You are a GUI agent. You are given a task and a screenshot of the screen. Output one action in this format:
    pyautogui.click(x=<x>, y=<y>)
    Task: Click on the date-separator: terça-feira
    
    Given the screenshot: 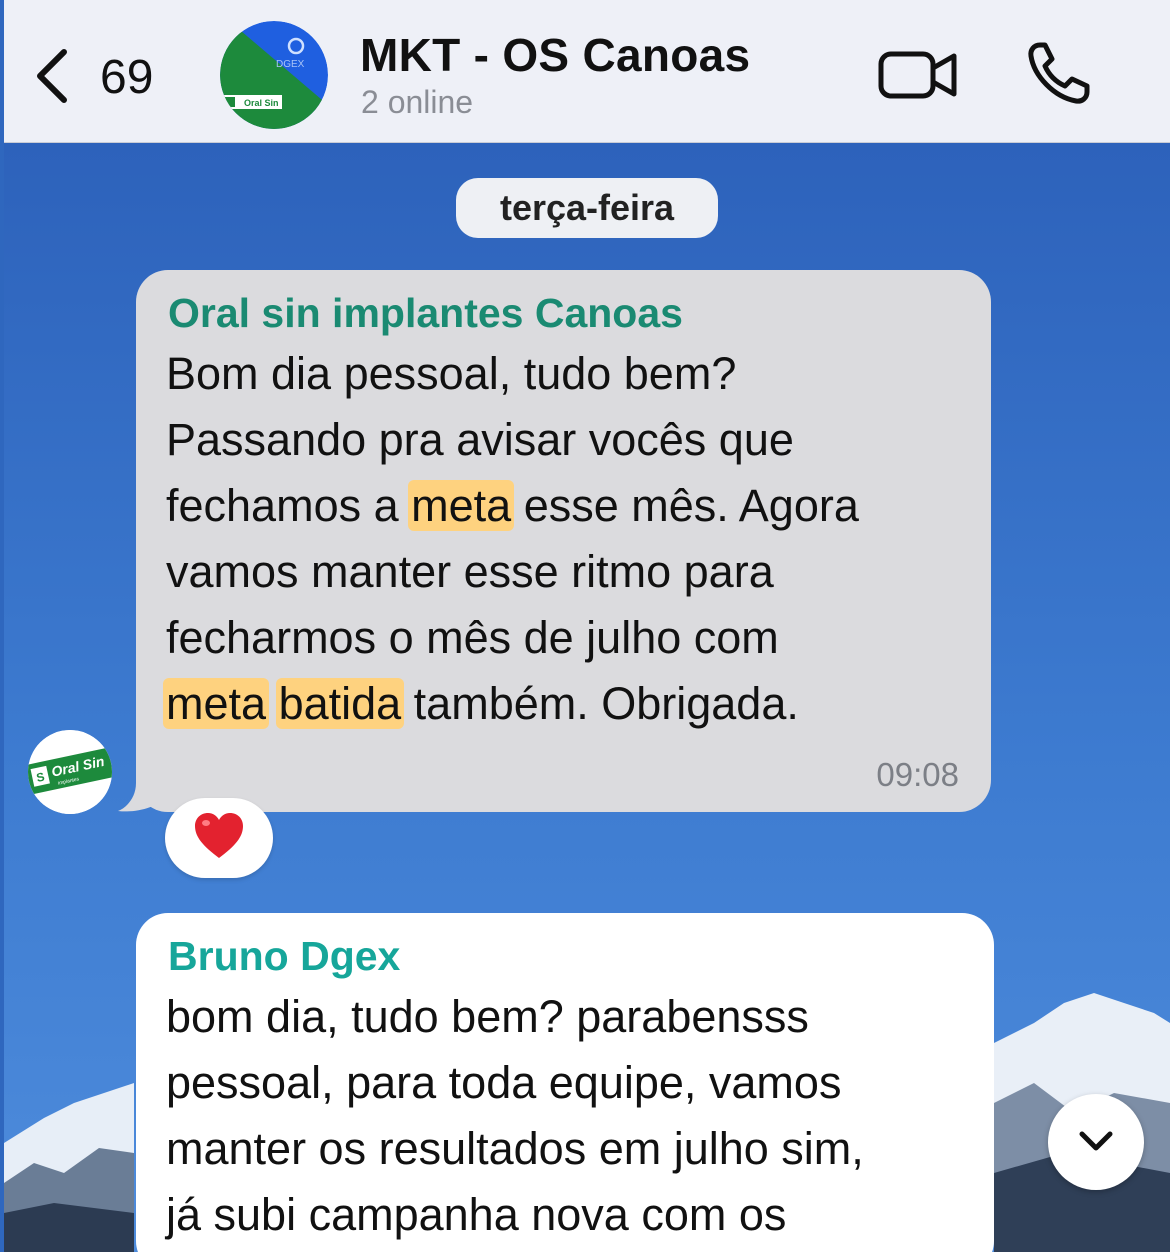 What is the action you would take?
    pyautogui.click(x=587, y=208)
    